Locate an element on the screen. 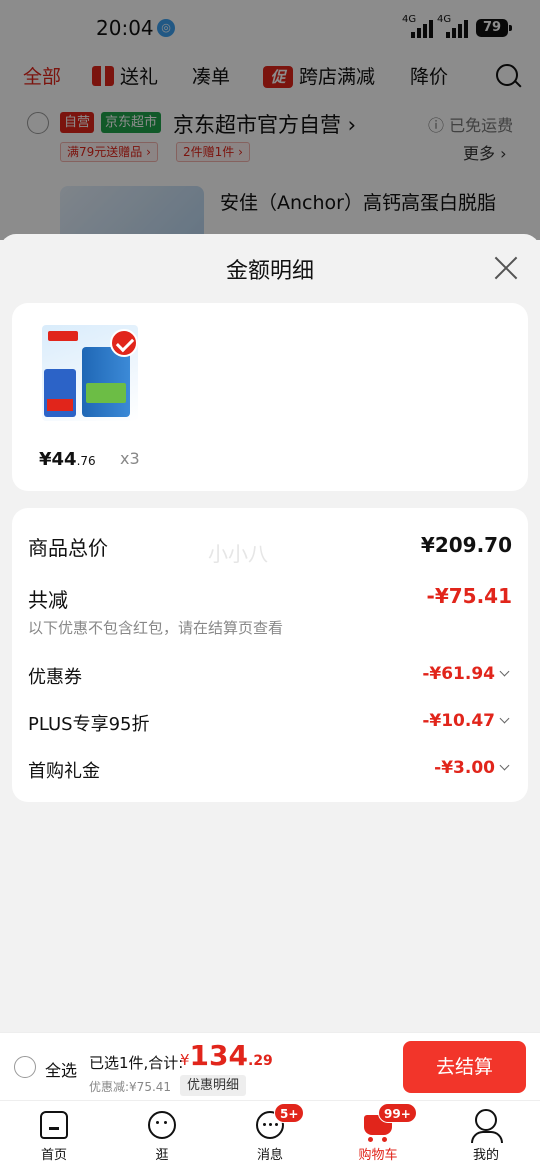  product-unit-price: ¥44.76 is located at coordinates (67, 459).